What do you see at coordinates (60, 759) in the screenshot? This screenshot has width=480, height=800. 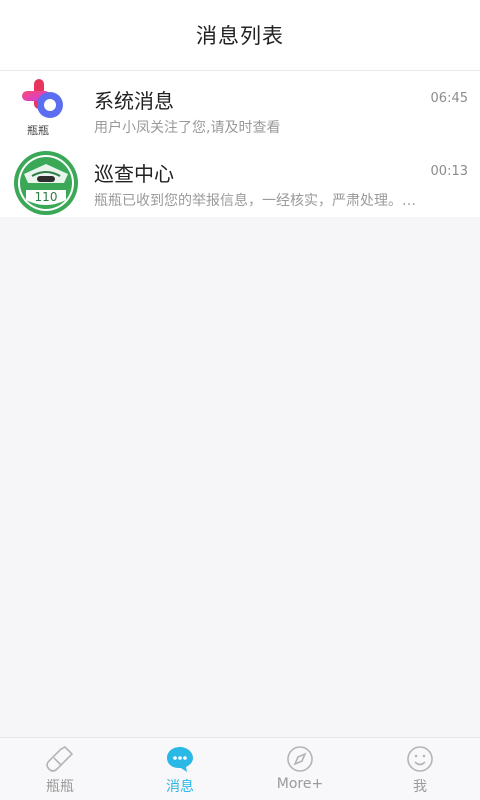 I see `bottle-icon` at bounding box center [60, 759].